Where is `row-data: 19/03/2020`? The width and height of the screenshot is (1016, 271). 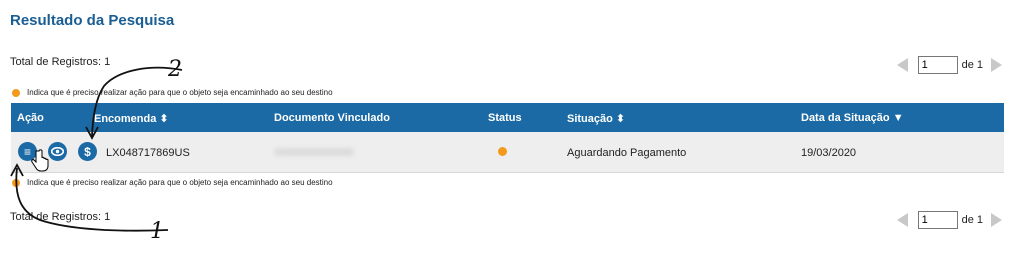
row-data: 19/03/2020 is located at coordinates (829, 153).